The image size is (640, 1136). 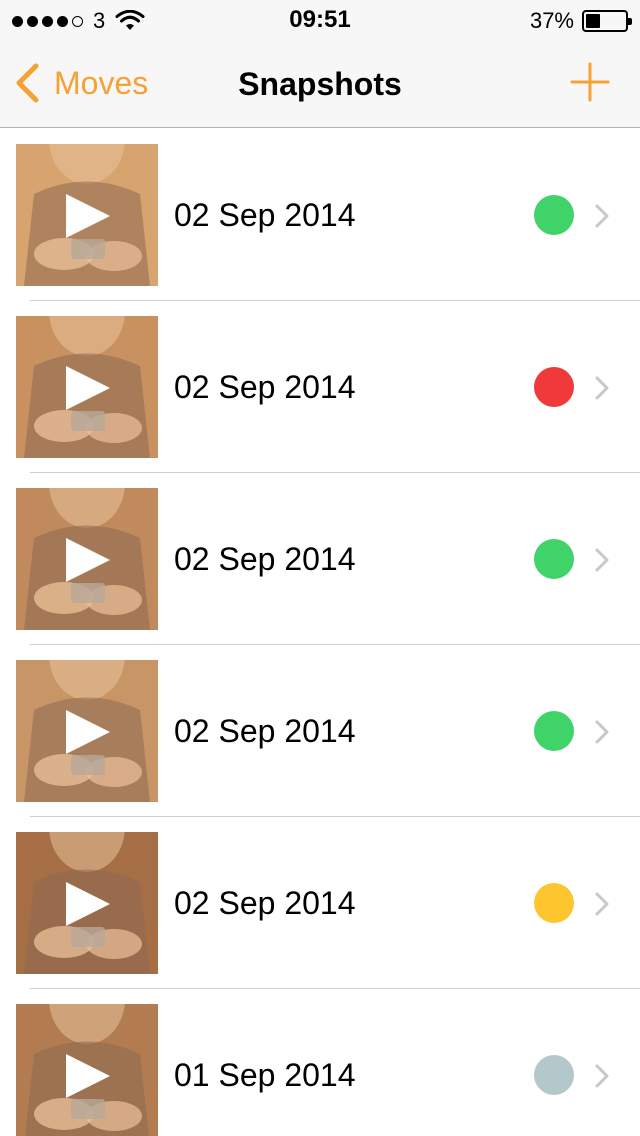 I want to click on battery-level-fill, so click(x=593, y=21).